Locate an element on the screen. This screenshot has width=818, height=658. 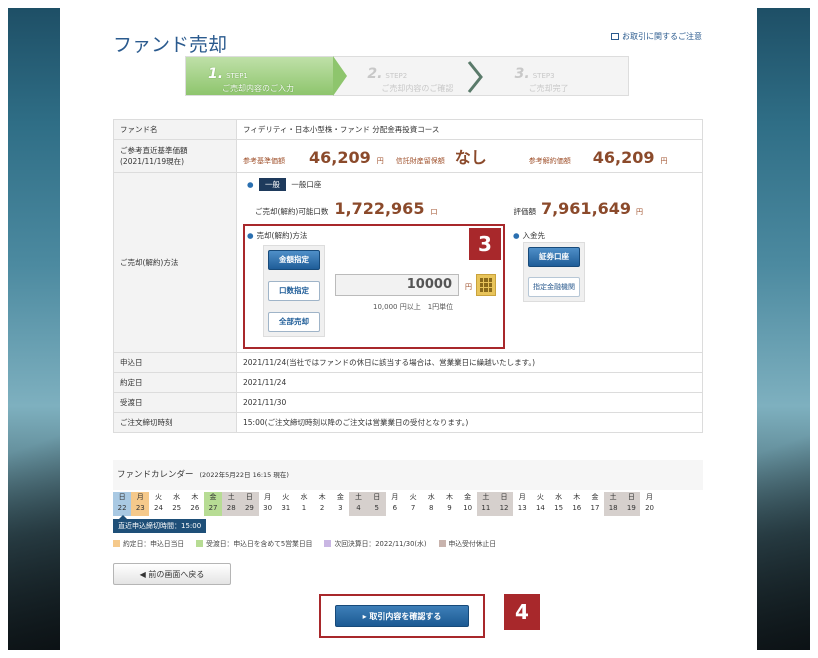
reference-label-line1: ご参考直近基準価額 is located at coordinates (154, 150).